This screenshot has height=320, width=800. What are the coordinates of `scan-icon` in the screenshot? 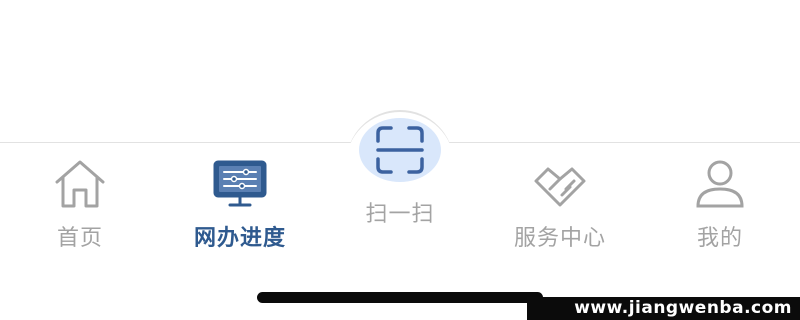 It's located at (400, 150).